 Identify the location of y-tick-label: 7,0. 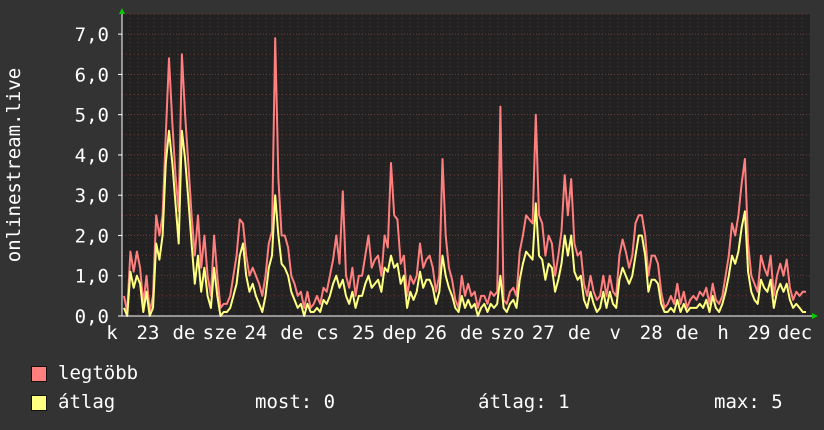
(92, 35).